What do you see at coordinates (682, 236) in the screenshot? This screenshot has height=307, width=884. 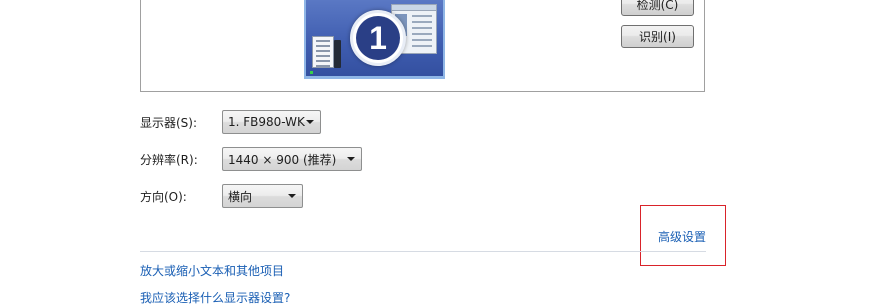 I see `advanced-settings-link: 高级设置` at bounding box center [682, 236].